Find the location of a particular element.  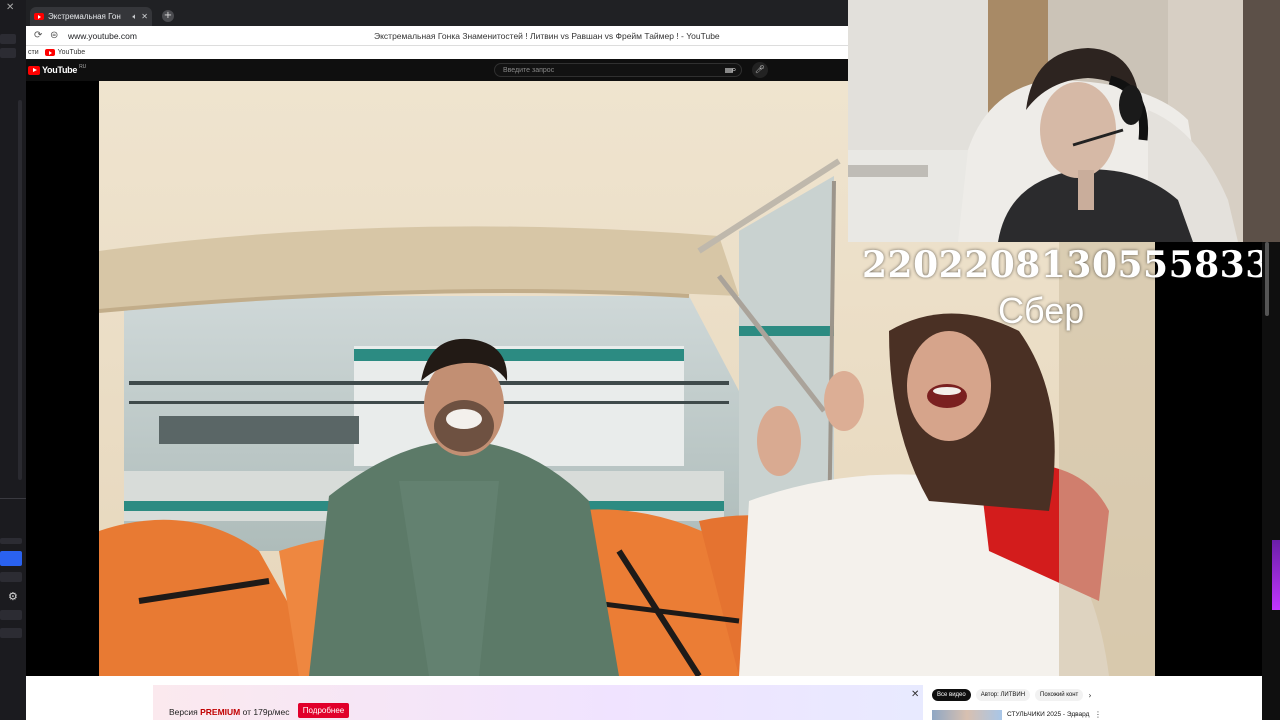

lock-icon: ⊜ is located at coordinates (56, 35).